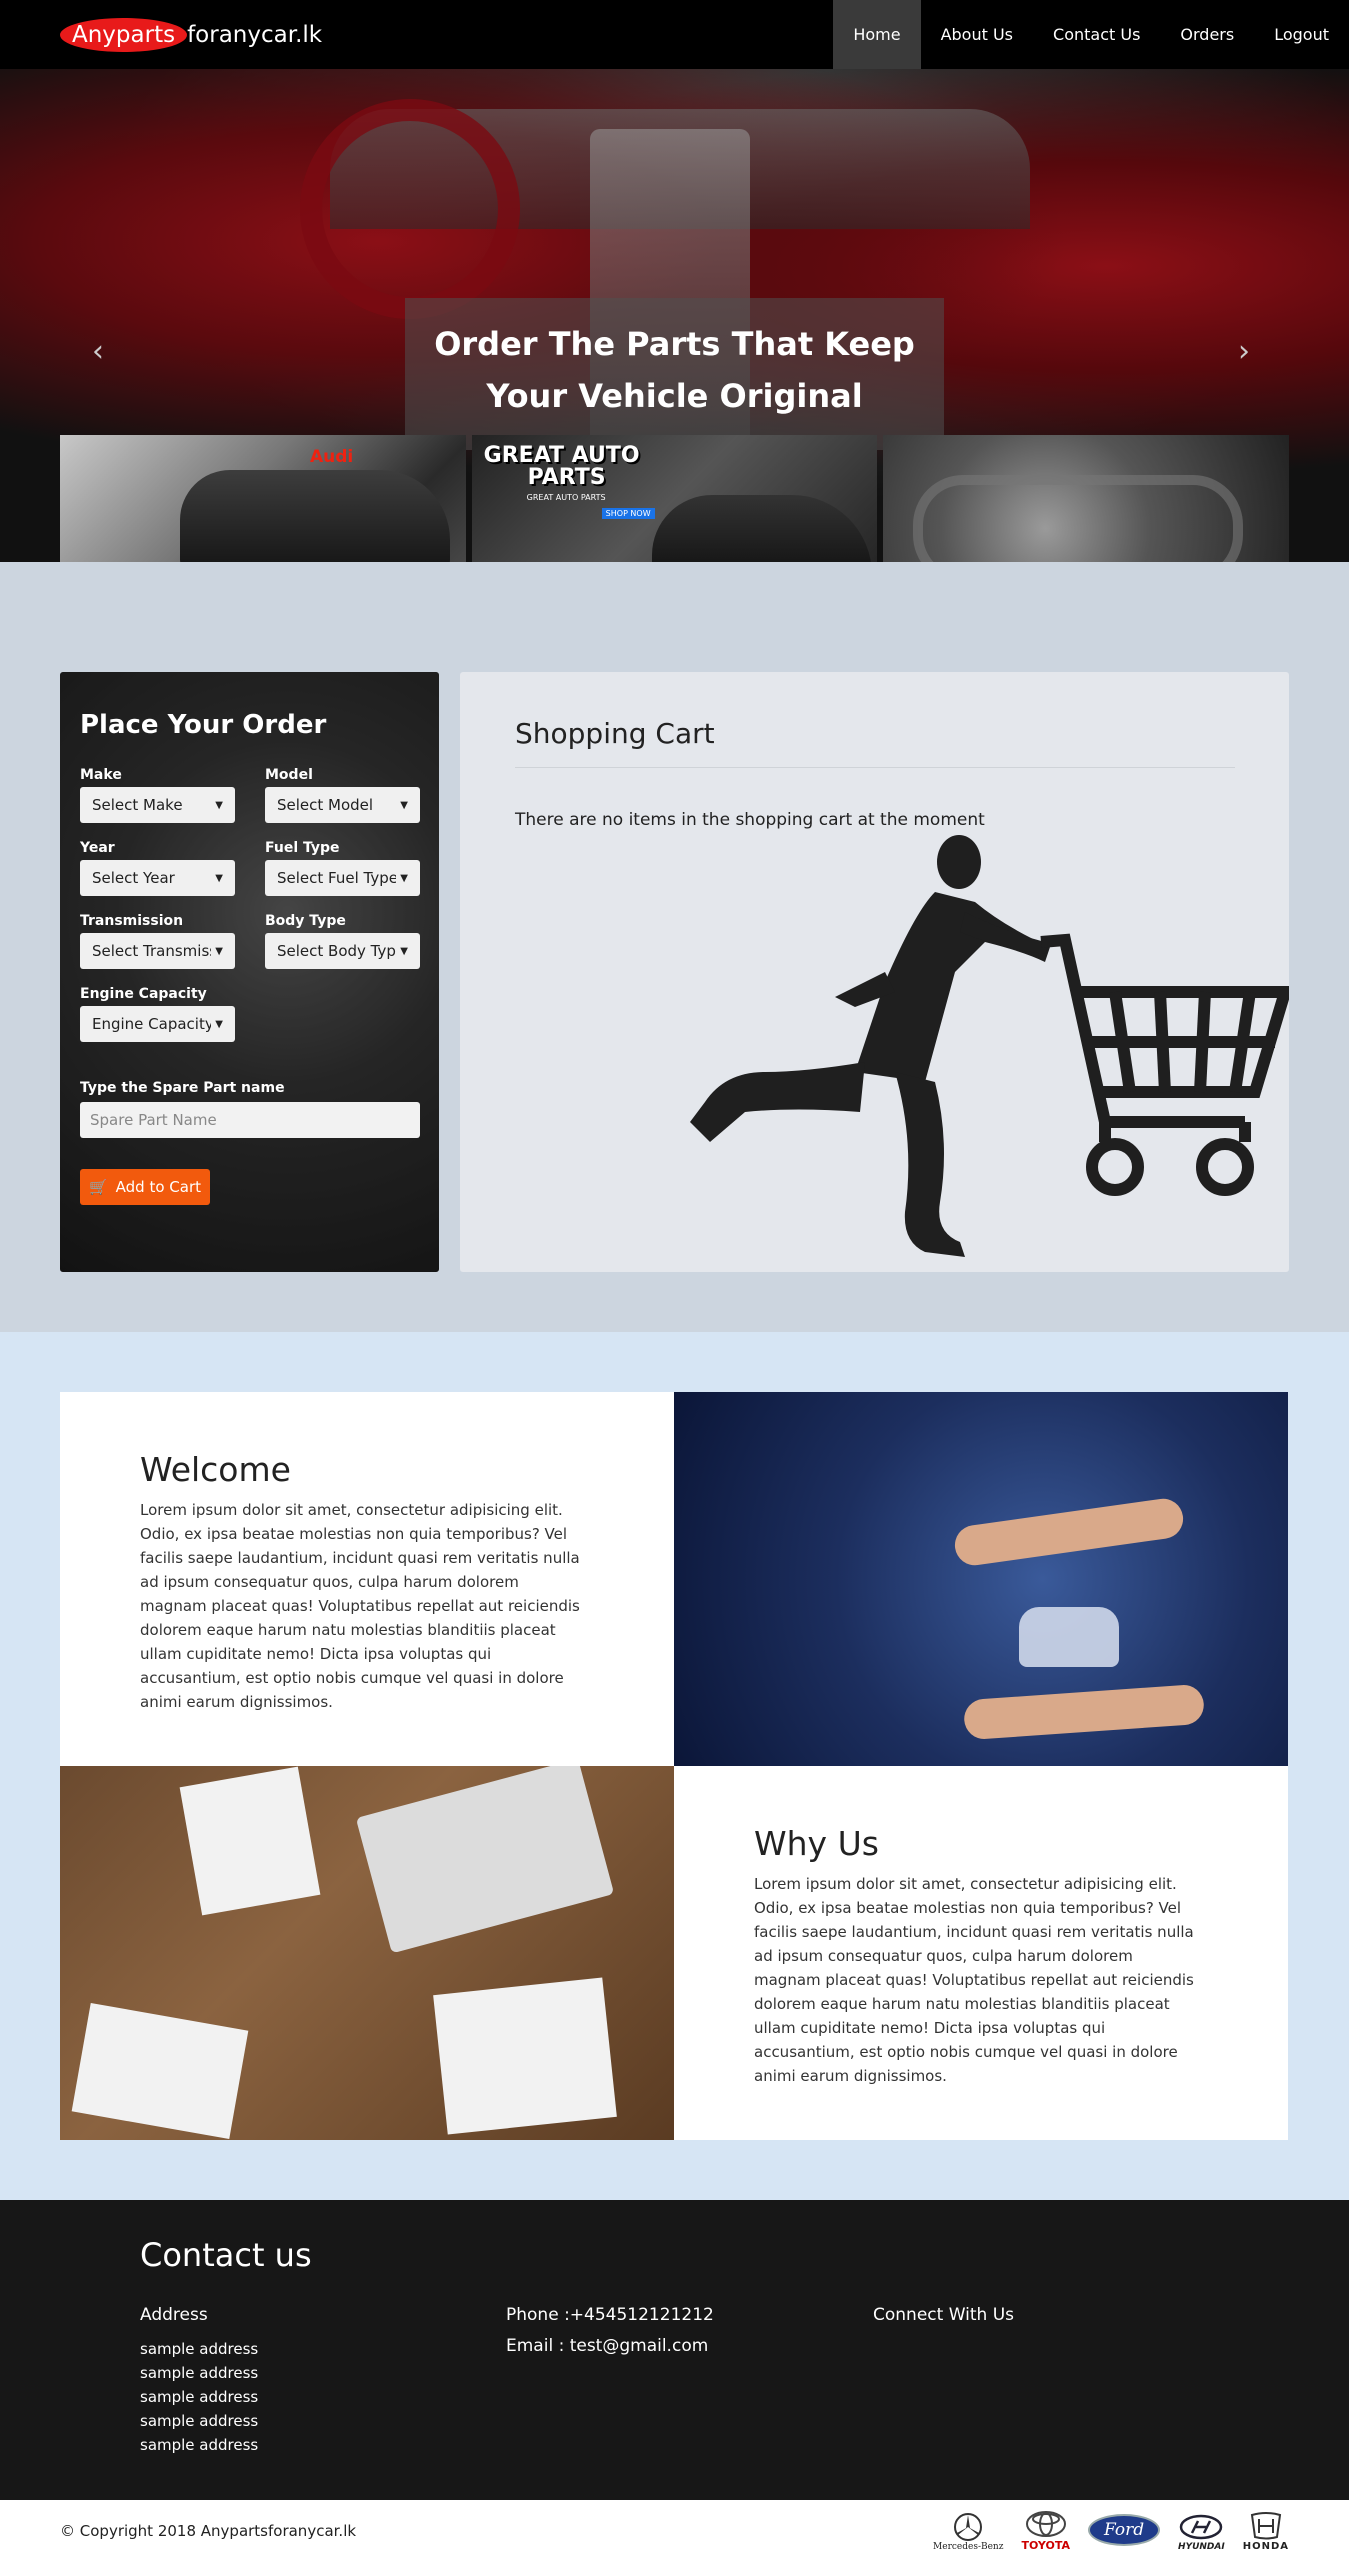 Image resolution: width=1349 pixels, height=2560 pixels. Describe the element at coordinates (674, 396) in the screenshot. I see `hero-caption-line2: Your Vehicle Original` at that location.